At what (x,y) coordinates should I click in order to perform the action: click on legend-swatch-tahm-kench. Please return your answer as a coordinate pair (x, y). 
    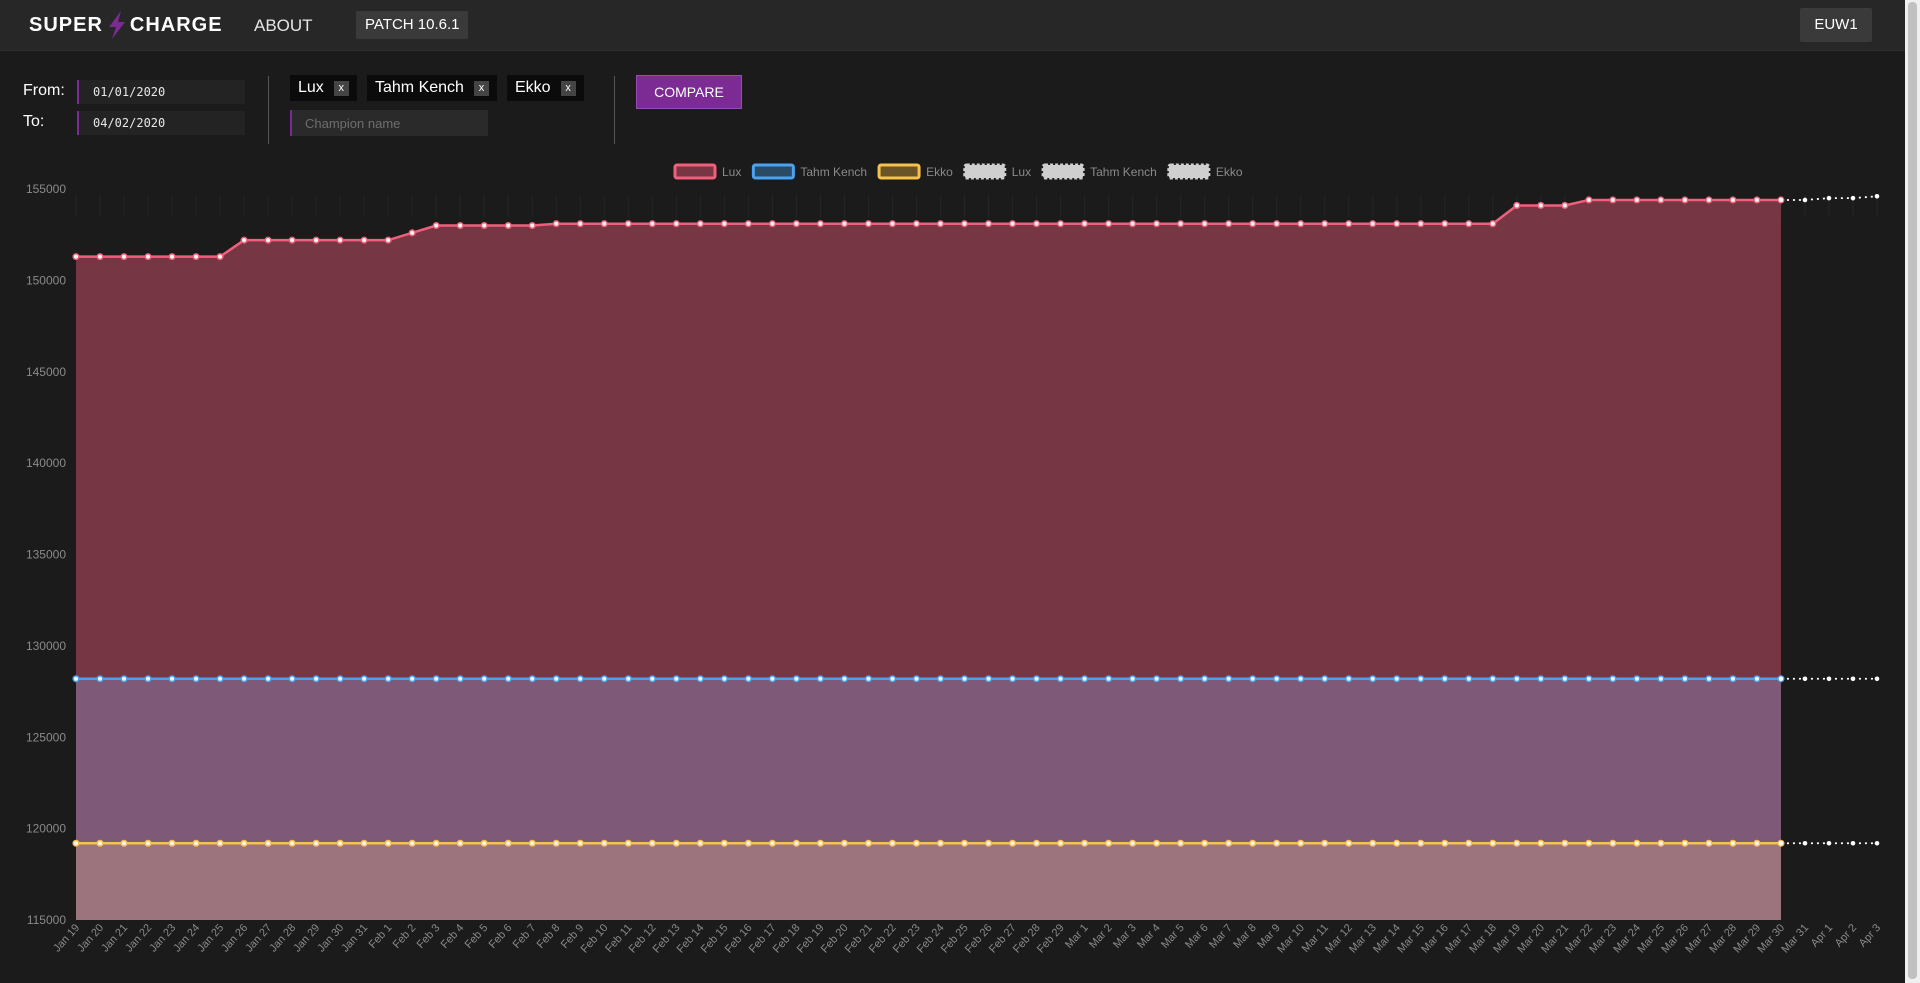
    Looking at the image, I should click on (773, 171).